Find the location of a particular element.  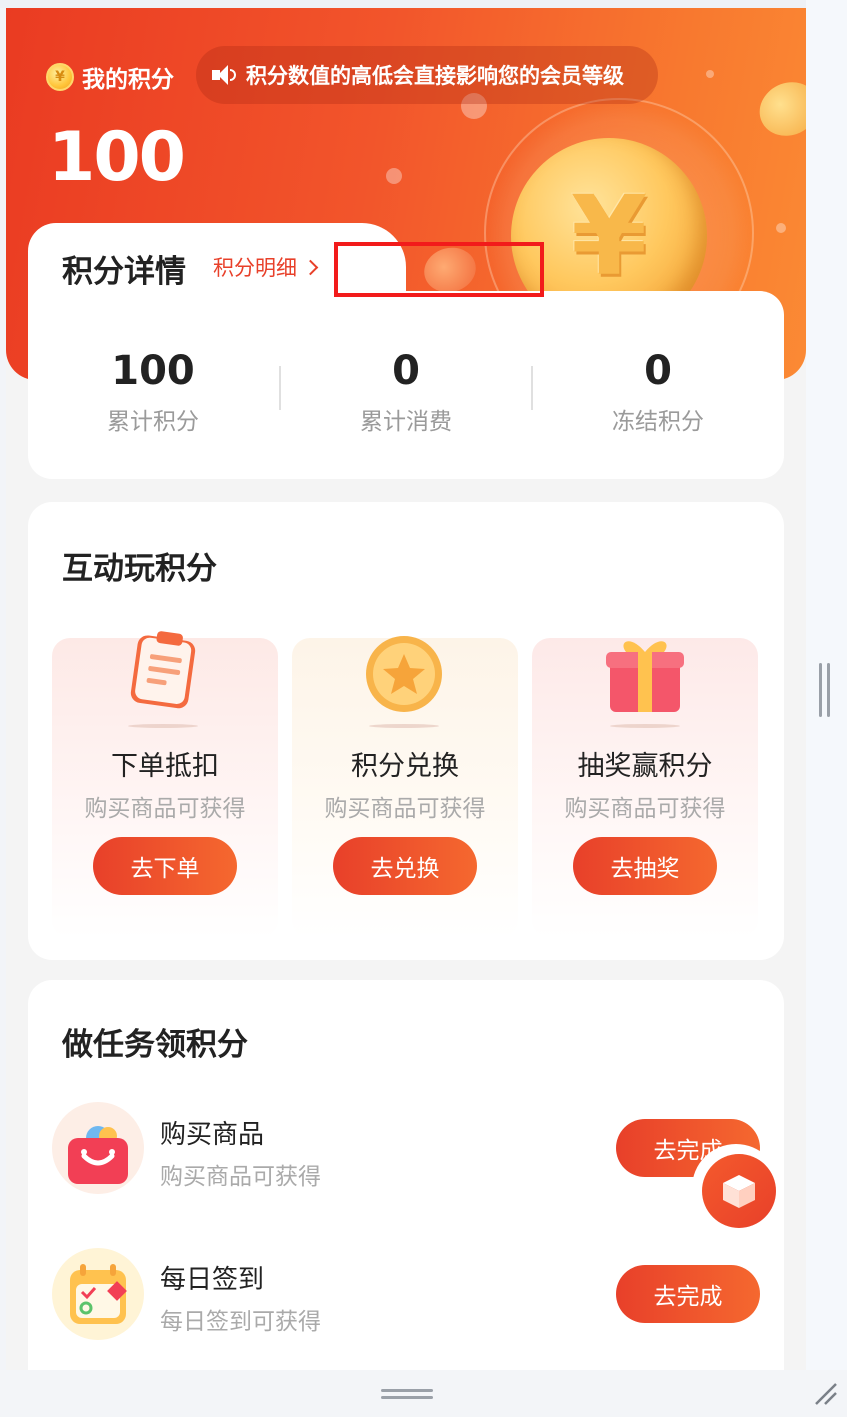

small-coin-decoration is located at coordinates (778, 109).